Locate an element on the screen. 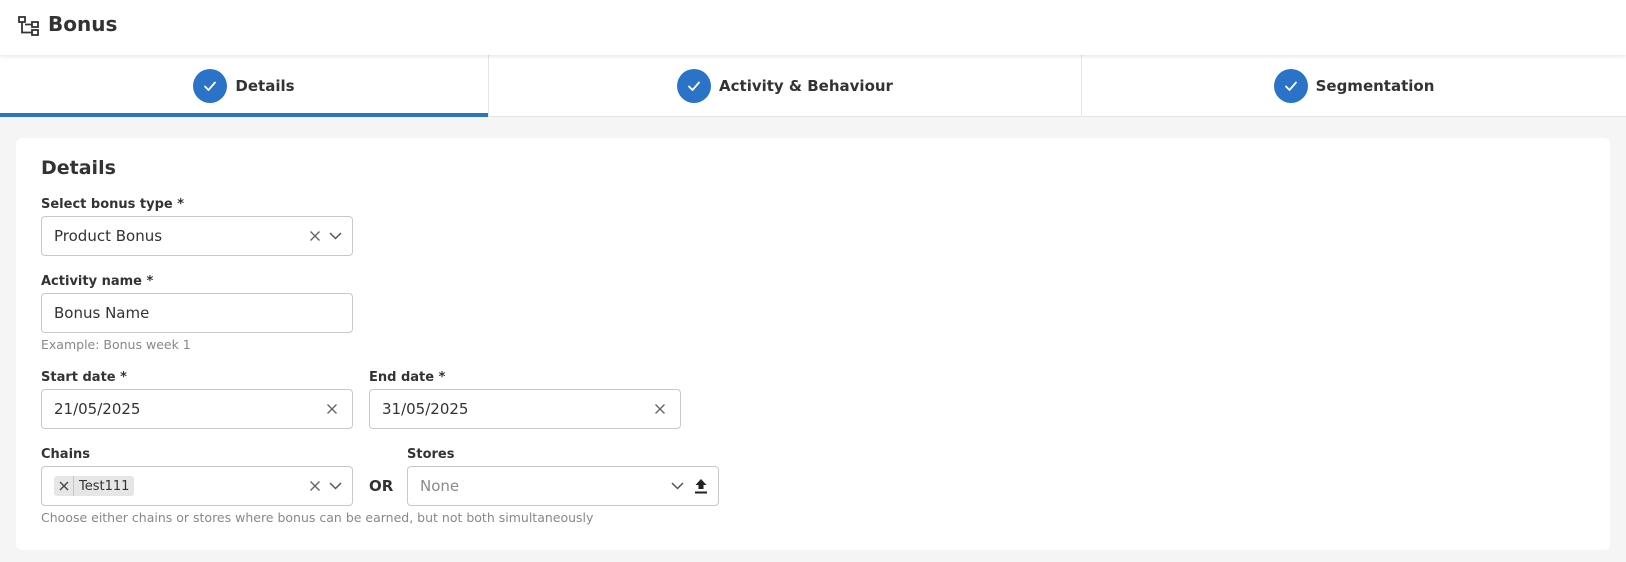 The width and height of the screenshot is (1626, 562). end-date-value: 31/05/2025 is located at coordinates (425, 409).